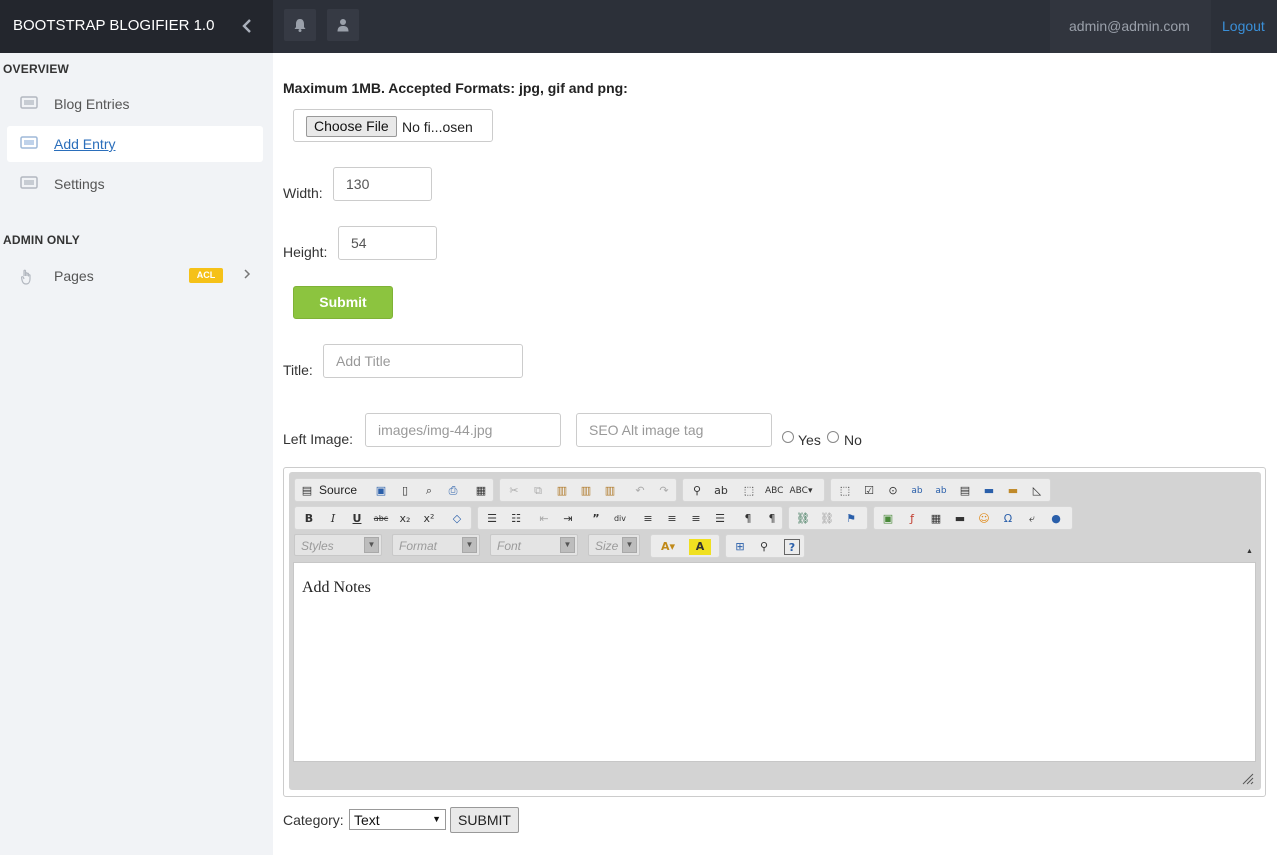 This screenshot has height=855, width=1277. Describe the element at coordinates (538, 491) in the screenshot. I see `copy-icon: ⧉` at that location.